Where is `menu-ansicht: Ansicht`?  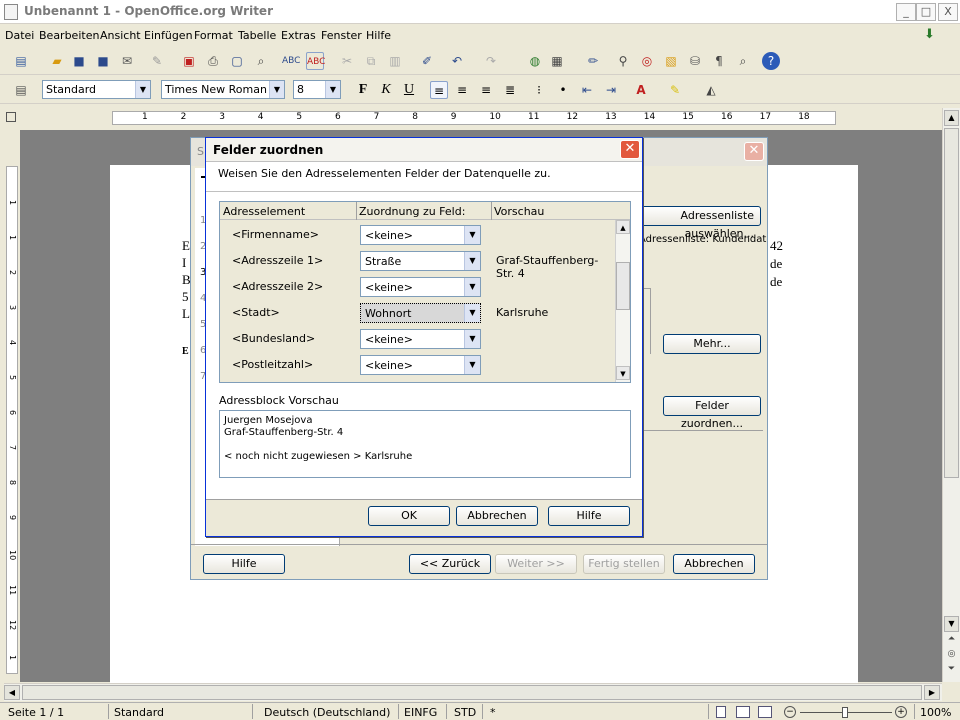
menu-ansicht: Ansicht is located at coordinates (120, 35).